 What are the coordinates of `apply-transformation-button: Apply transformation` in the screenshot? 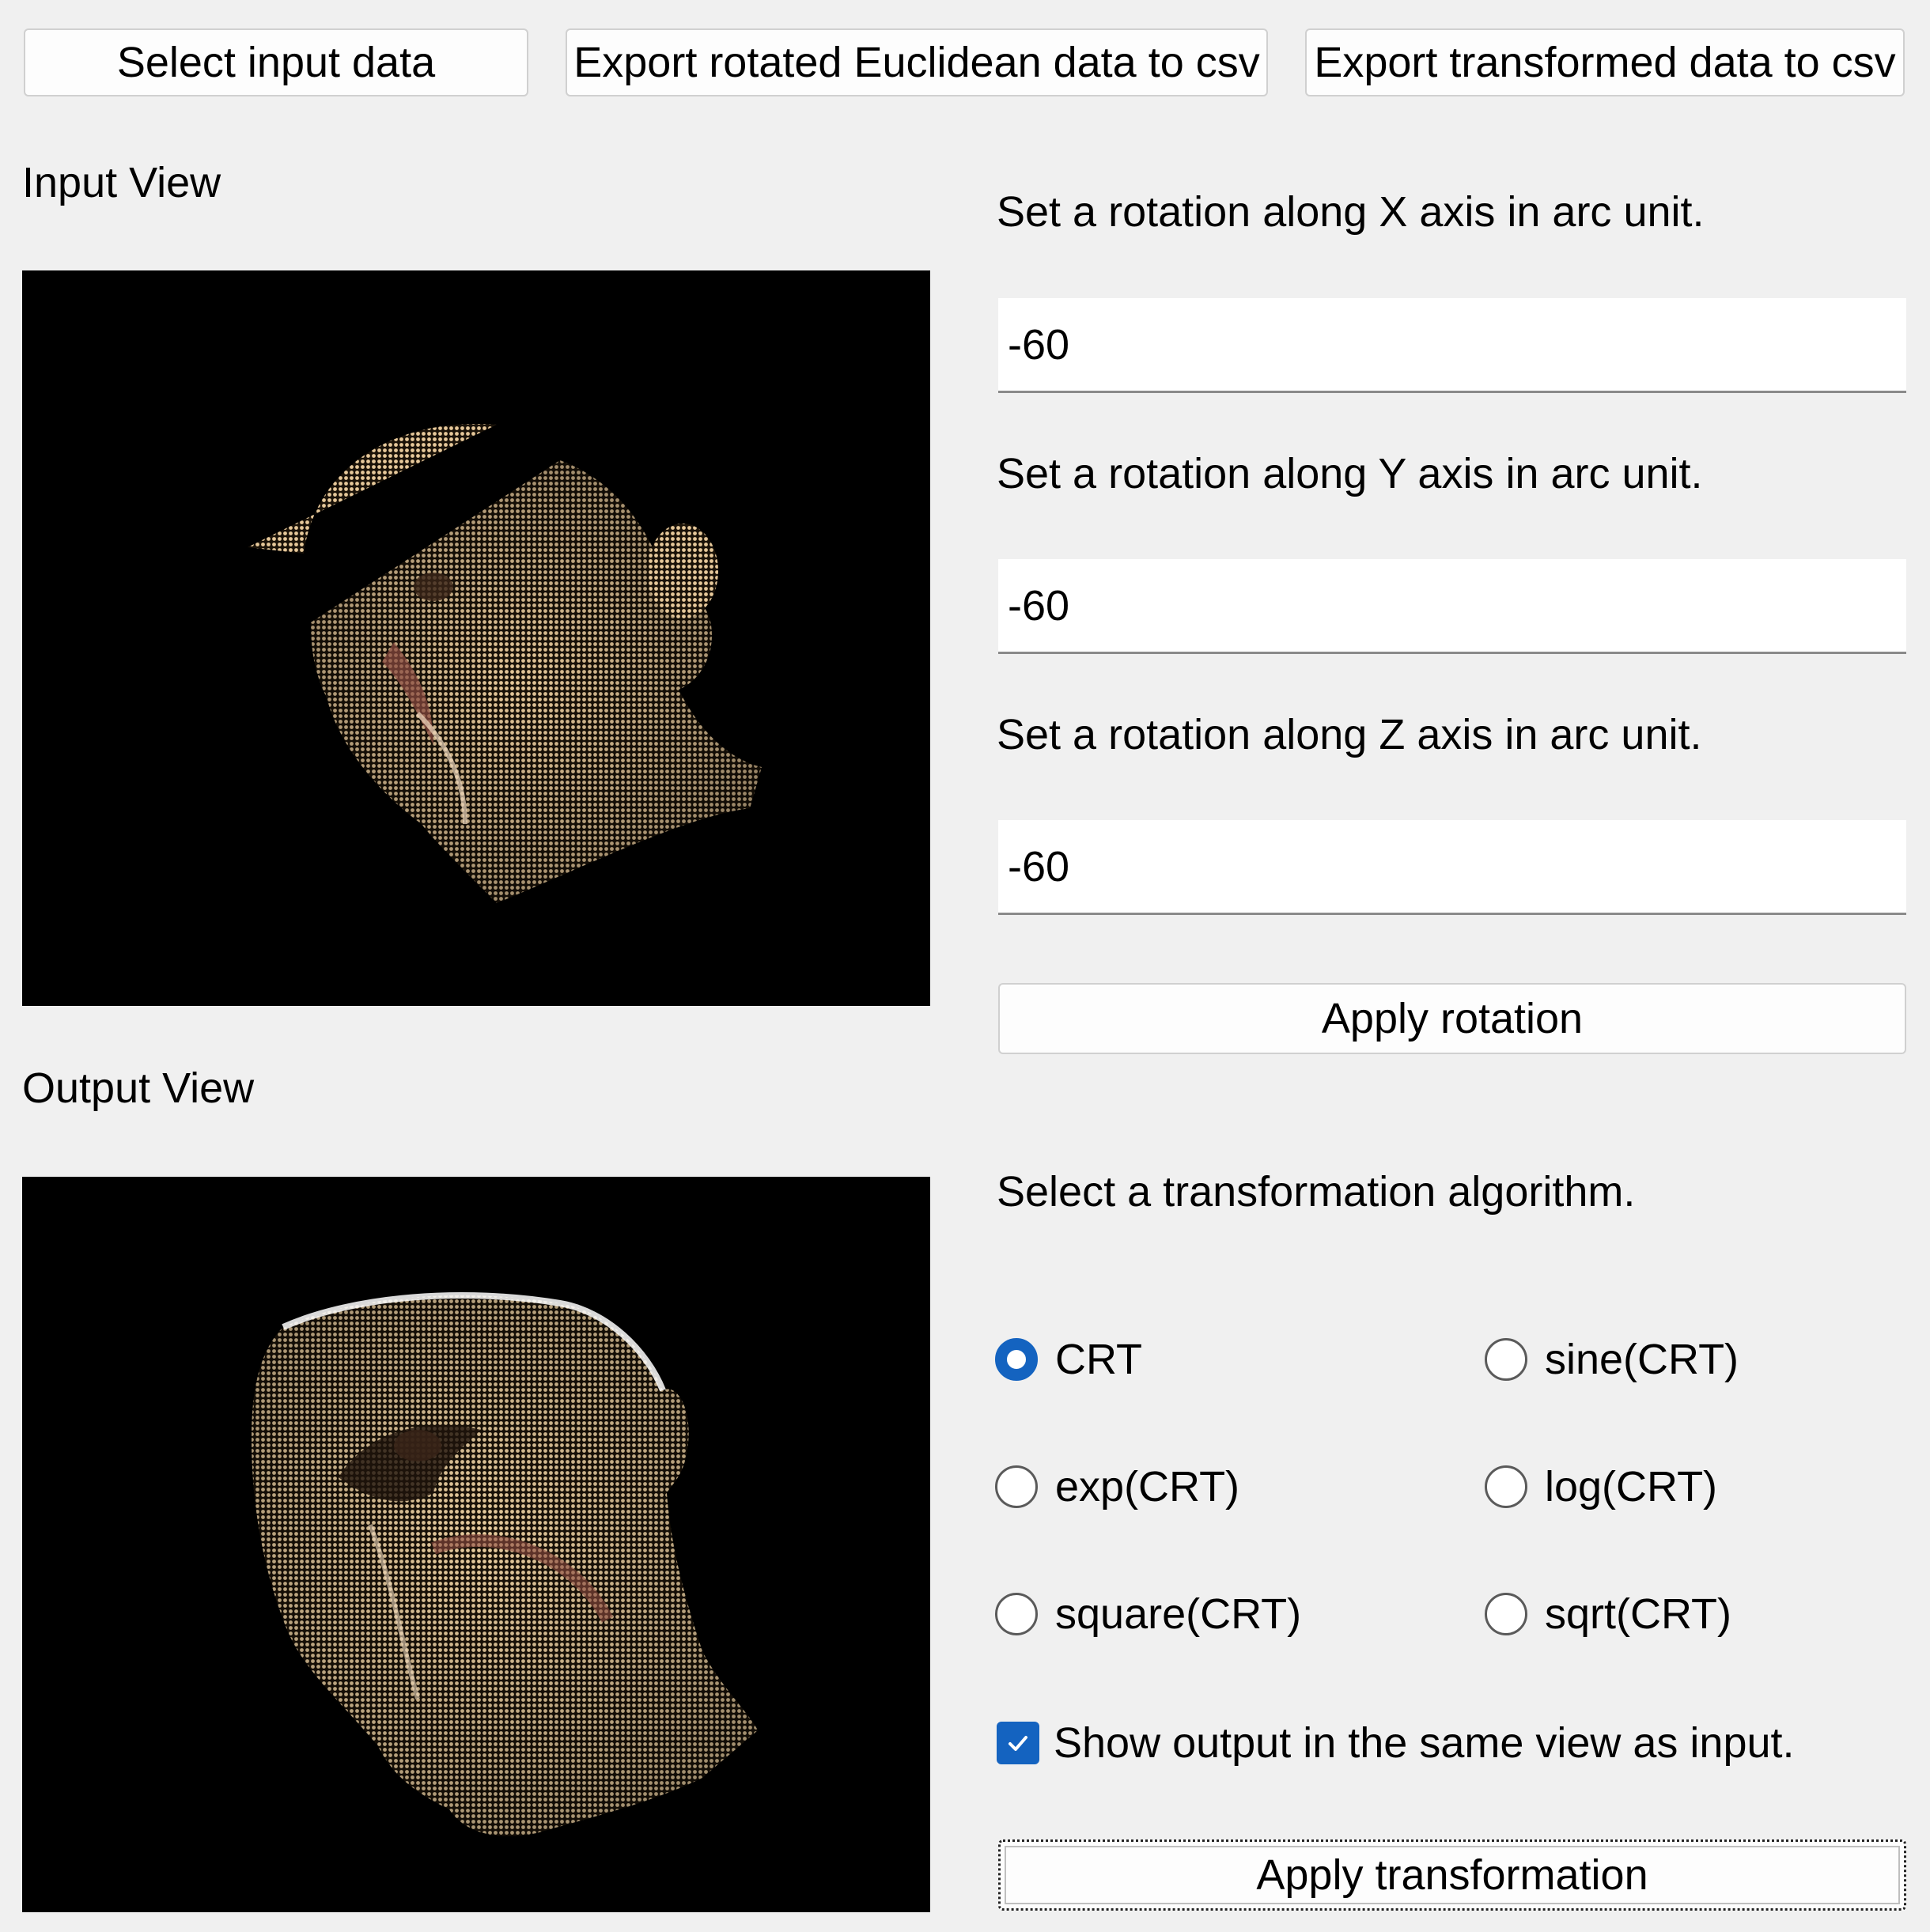 It's located at (1452, 1875).